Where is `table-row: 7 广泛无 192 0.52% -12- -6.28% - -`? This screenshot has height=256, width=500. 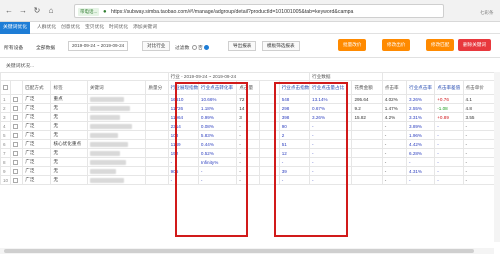
table-row: 7 广泛无 192 0.52% -12- -6.28% - - is located at coordinates (250, 153).